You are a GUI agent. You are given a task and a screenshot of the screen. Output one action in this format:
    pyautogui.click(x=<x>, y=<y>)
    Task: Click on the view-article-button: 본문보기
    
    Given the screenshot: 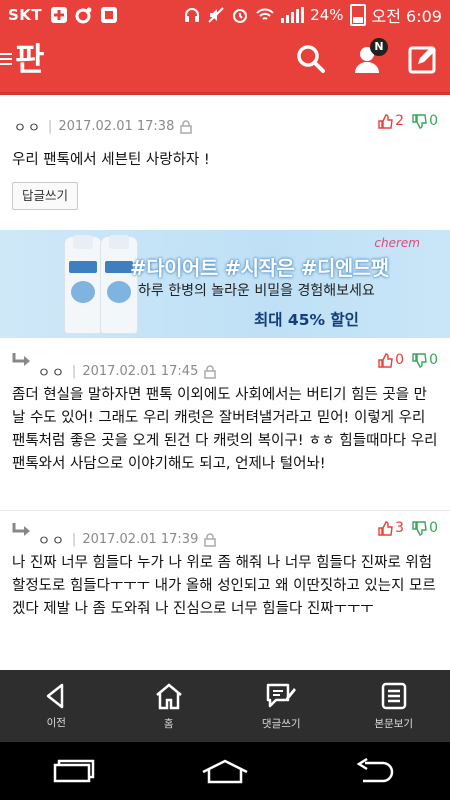 What is the action you would take?
    pyautogui.click(x=394, y=706)
    